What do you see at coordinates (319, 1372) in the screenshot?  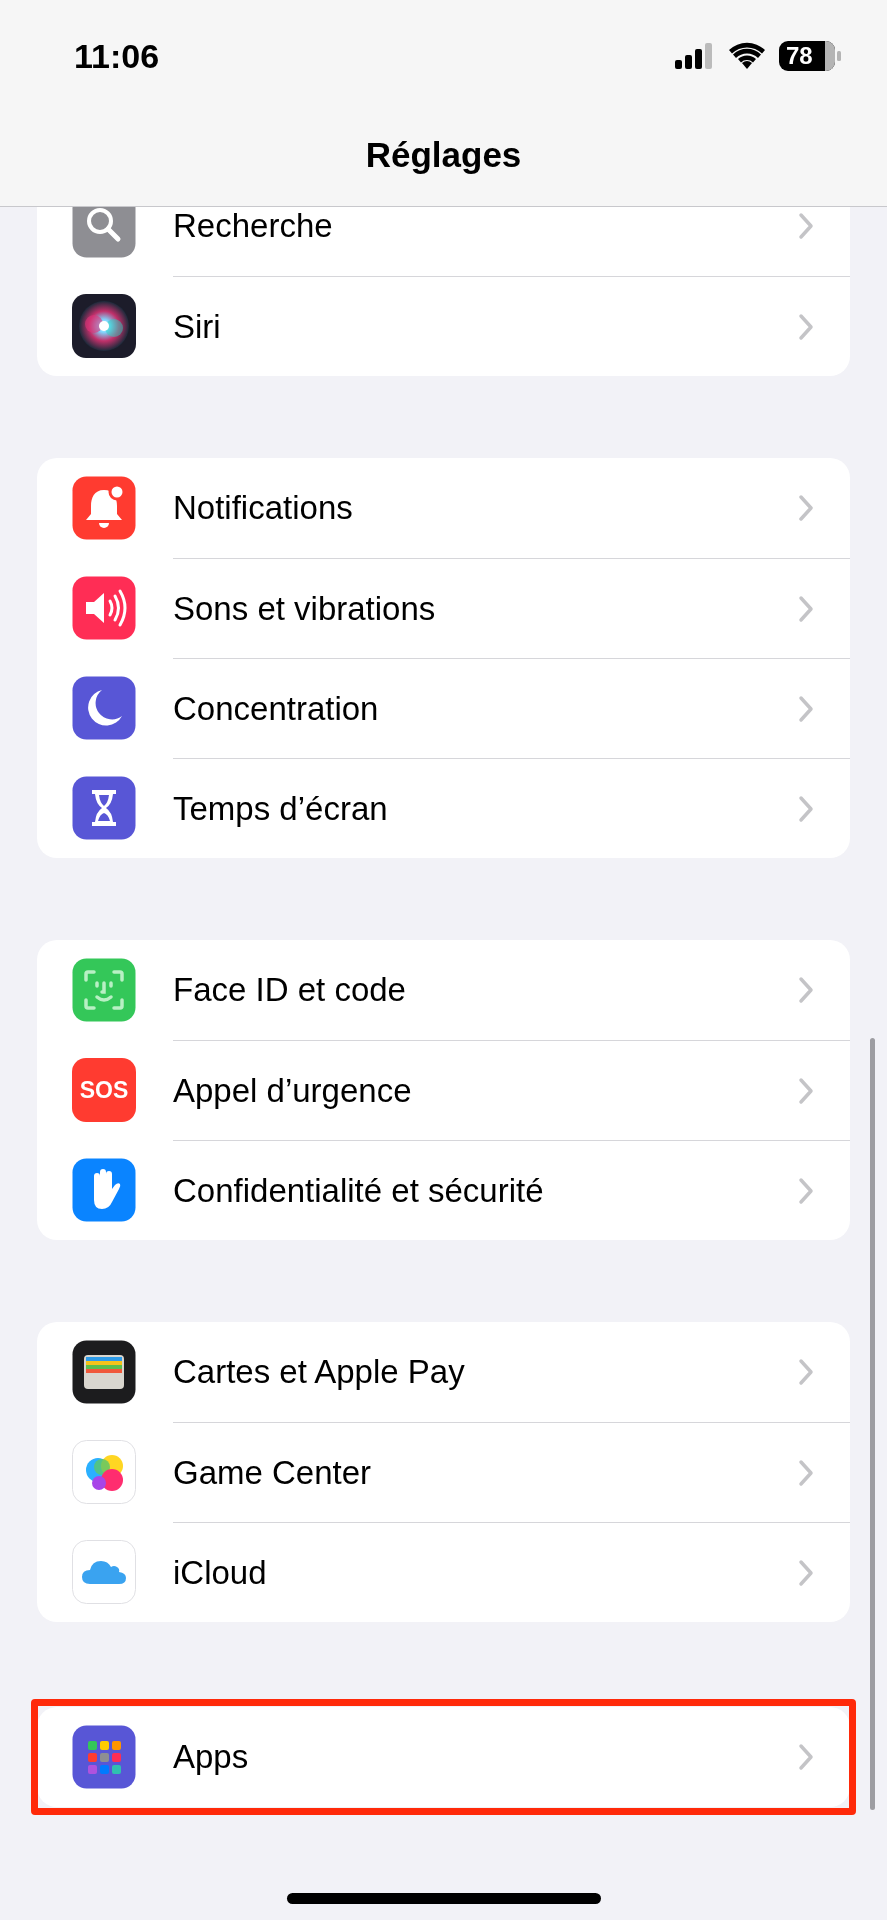 I see `row-label: Cartes et Apple Pay` at bounding box center [319, 1372].